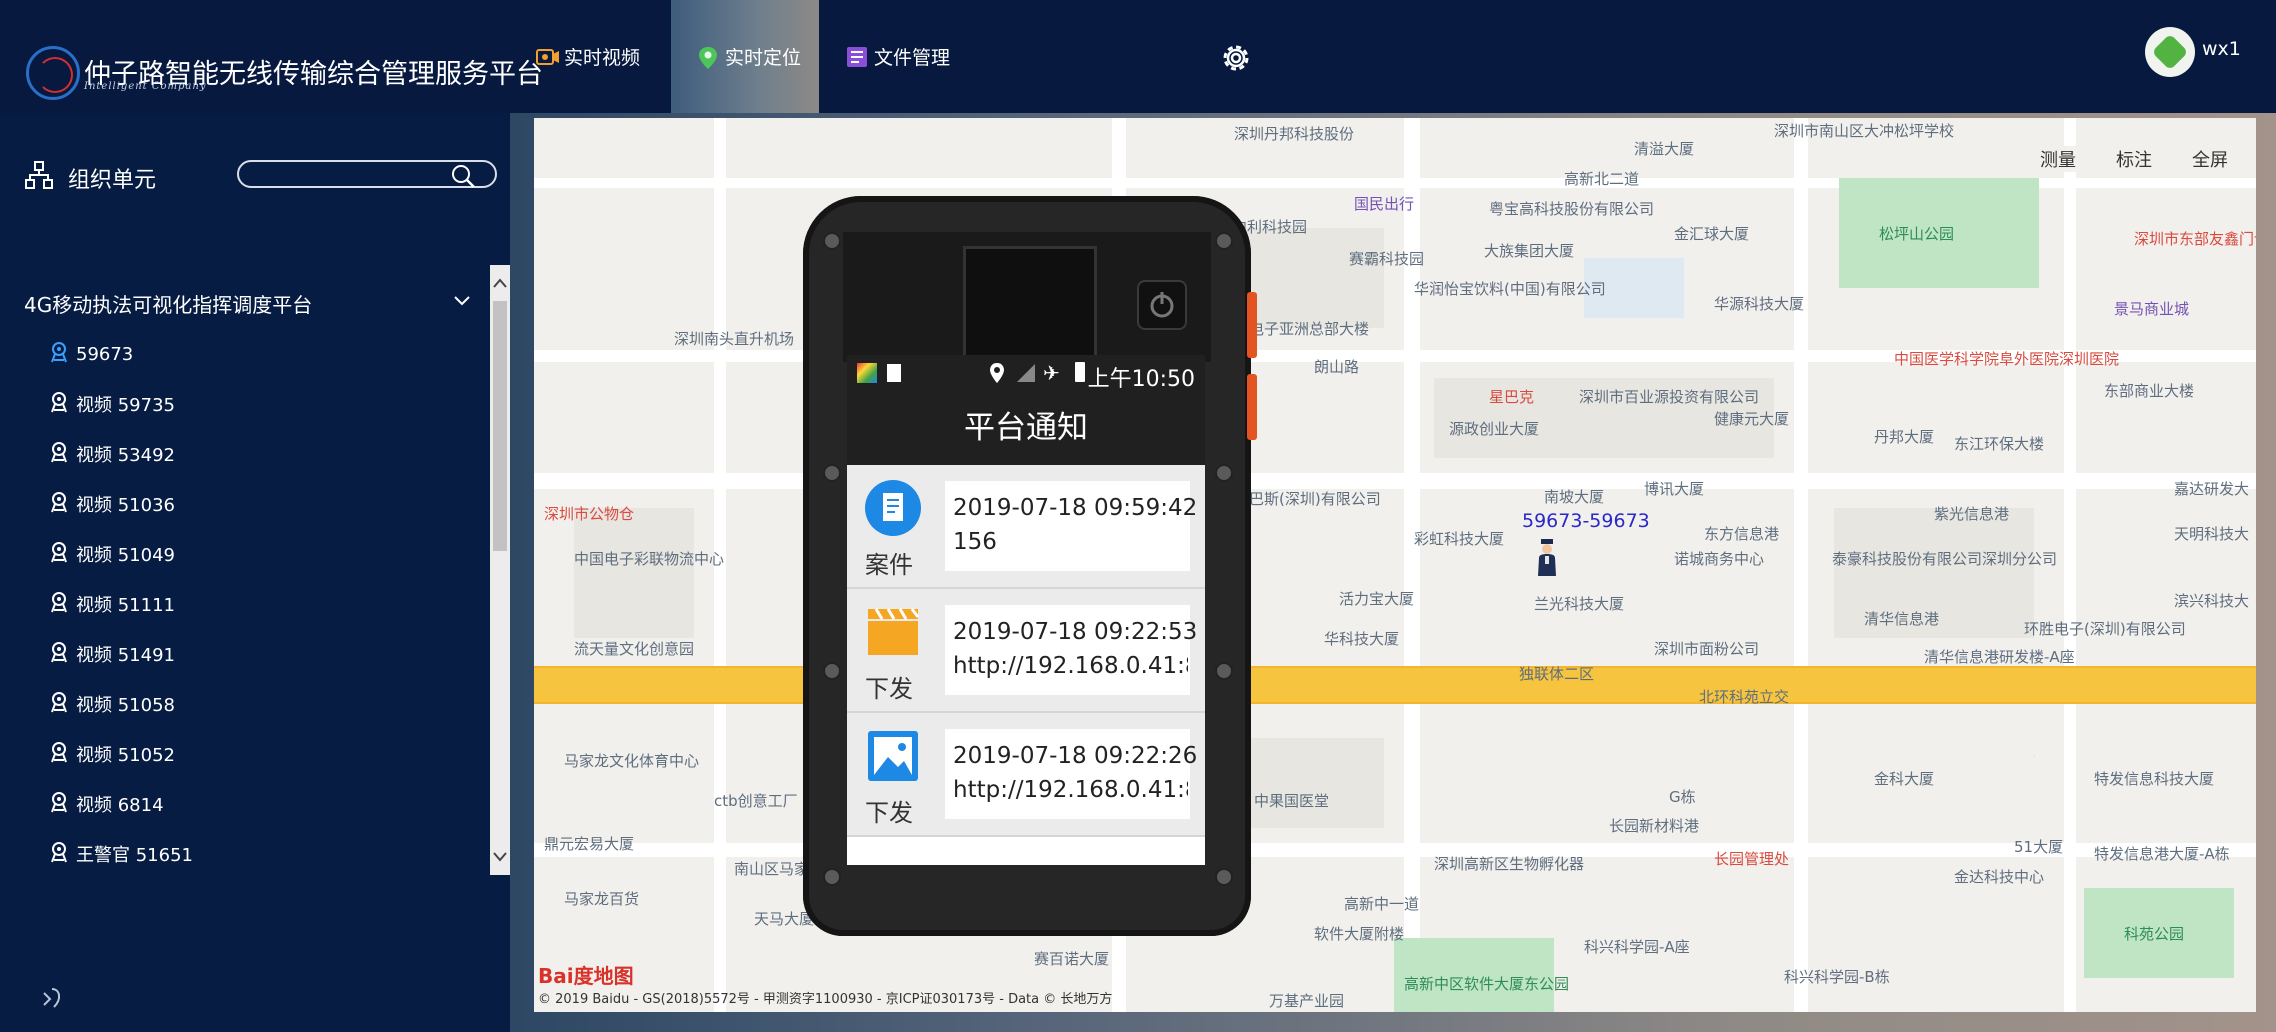 Image resolution: width=2276 pixels, height=1032 pixels. What do you see at coordinates (500, 284) in the screenshot?
I see `scroll-up-icon` at bounding box center [500, 284].